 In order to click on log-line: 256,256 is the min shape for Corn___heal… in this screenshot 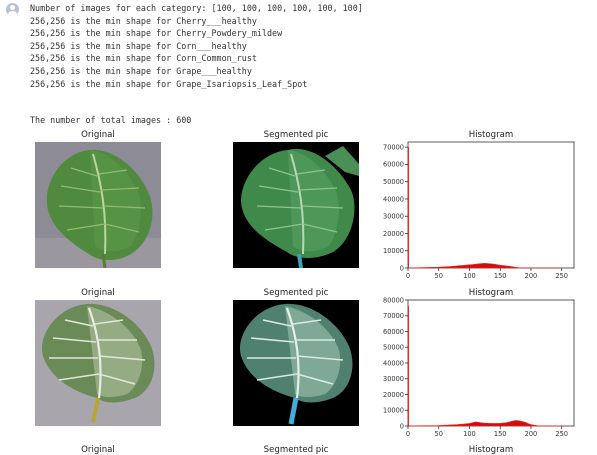, I will do `click(138, 45)`.